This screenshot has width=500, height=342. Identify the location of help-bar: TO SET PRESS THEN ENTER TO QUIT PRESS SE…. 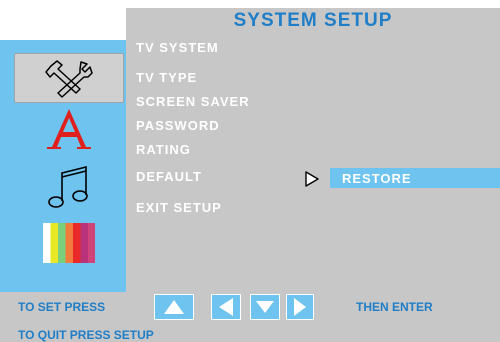
(250, 317).